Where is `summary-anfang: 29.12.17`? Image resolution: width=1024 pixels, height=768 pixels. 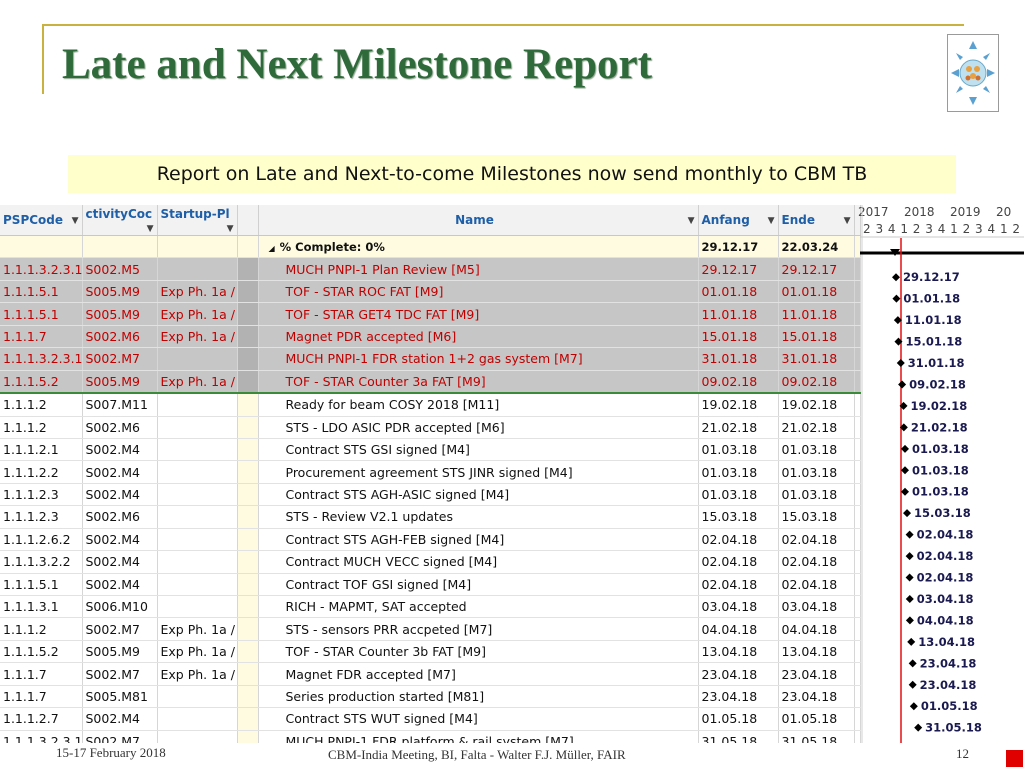 summary-anfang: 29.12.17 is located at coordinates (738, 247).